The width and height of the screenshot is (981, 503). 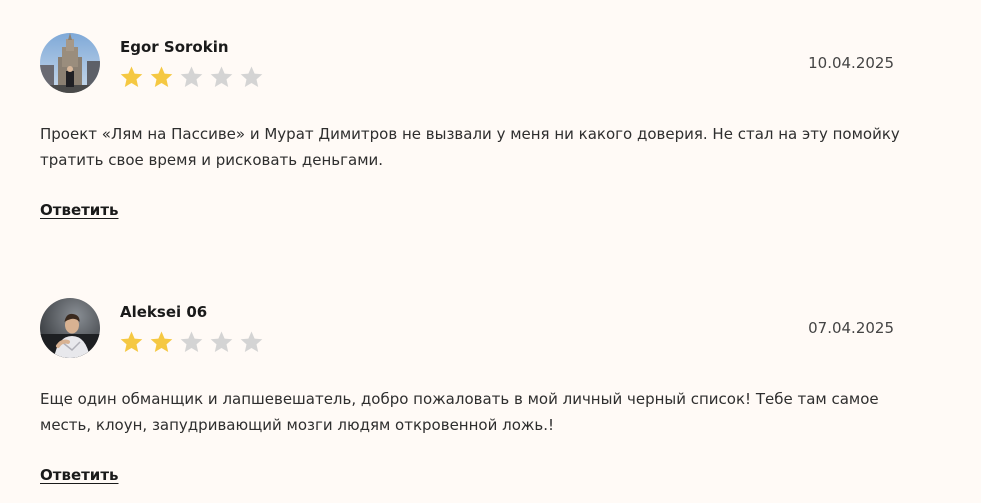 What do you see at coordinates (164, 312) in the screenshot?
I see `review-author: Aleksei 06` at bounding box center [164, 312].